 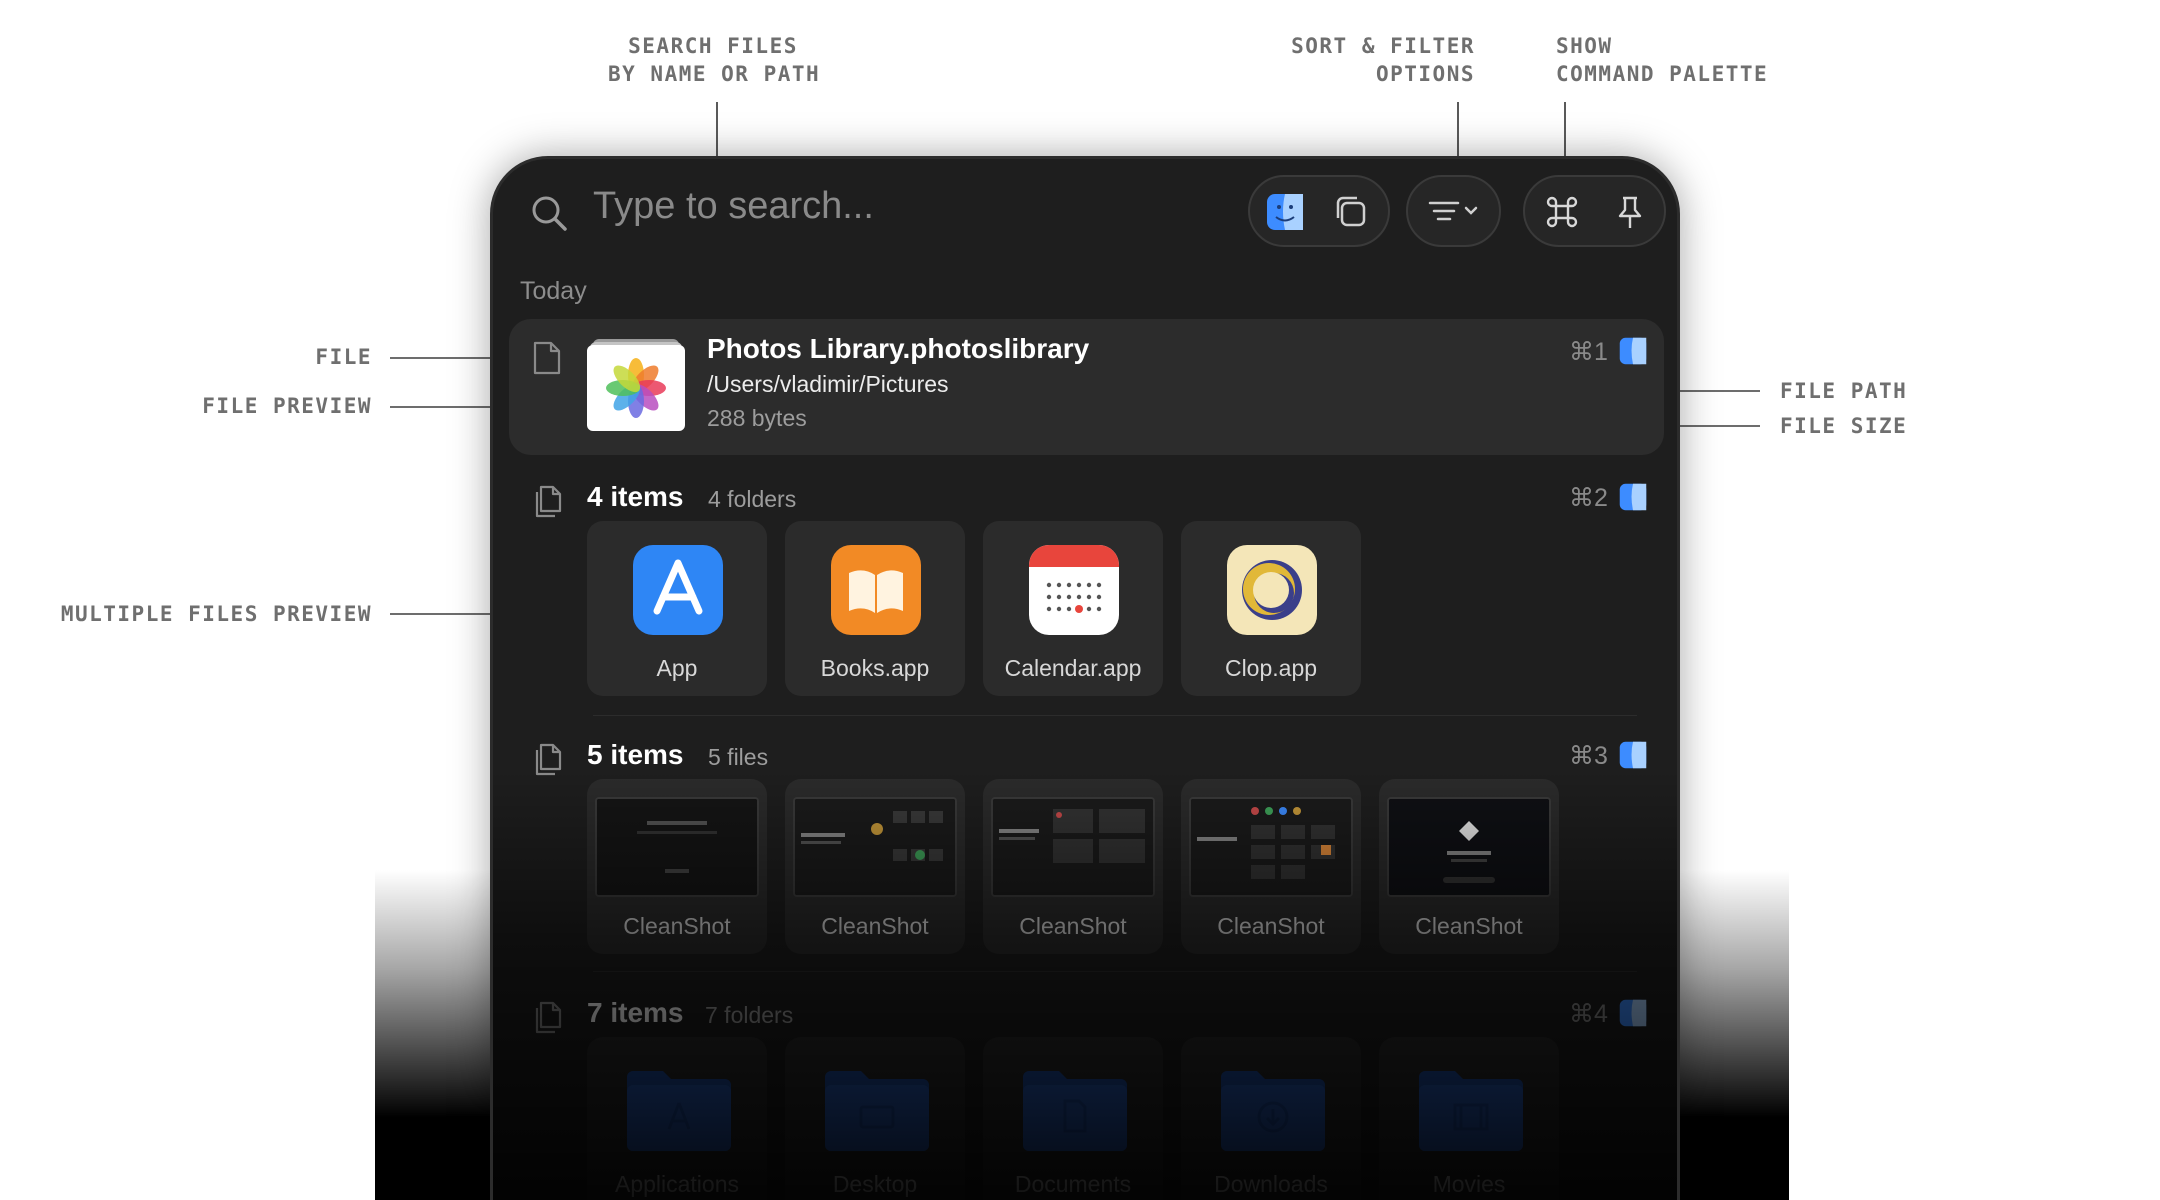 I want to click on group-shortcut: ⌘3, so click(x=1588, y=756).